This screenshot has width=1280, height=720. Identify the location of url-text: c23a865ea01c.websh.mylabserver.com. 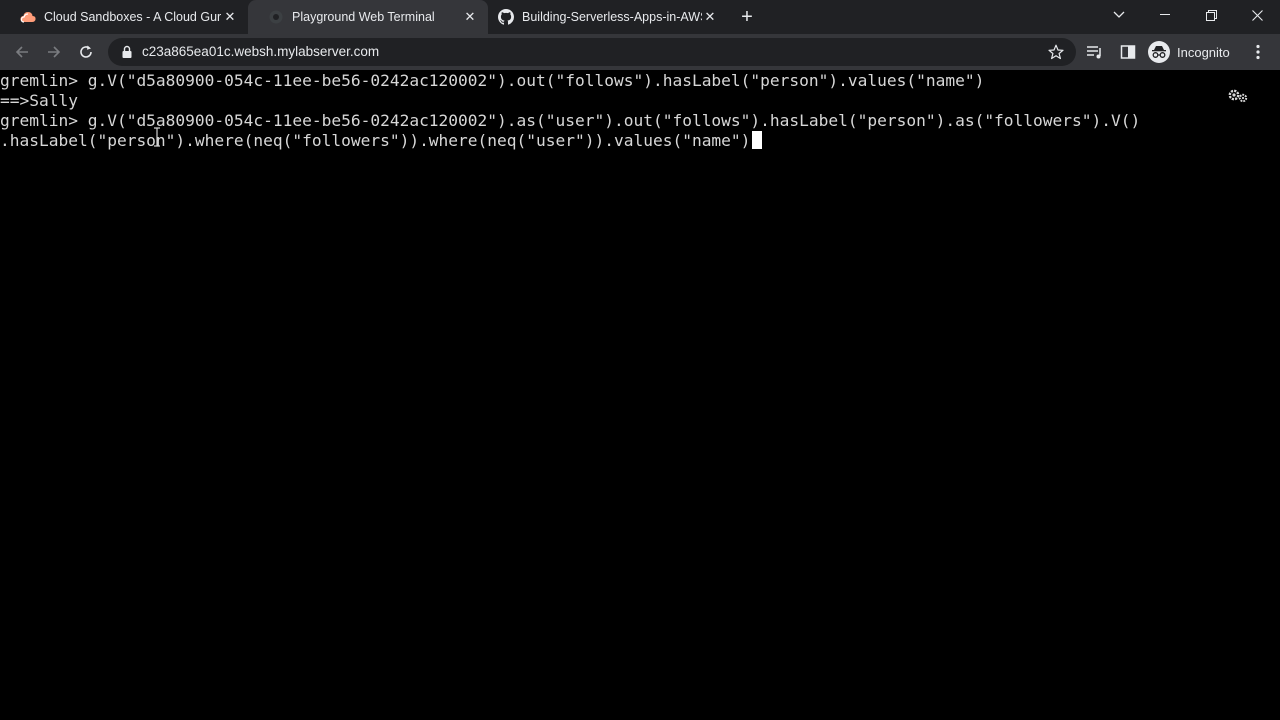
(260, 51).